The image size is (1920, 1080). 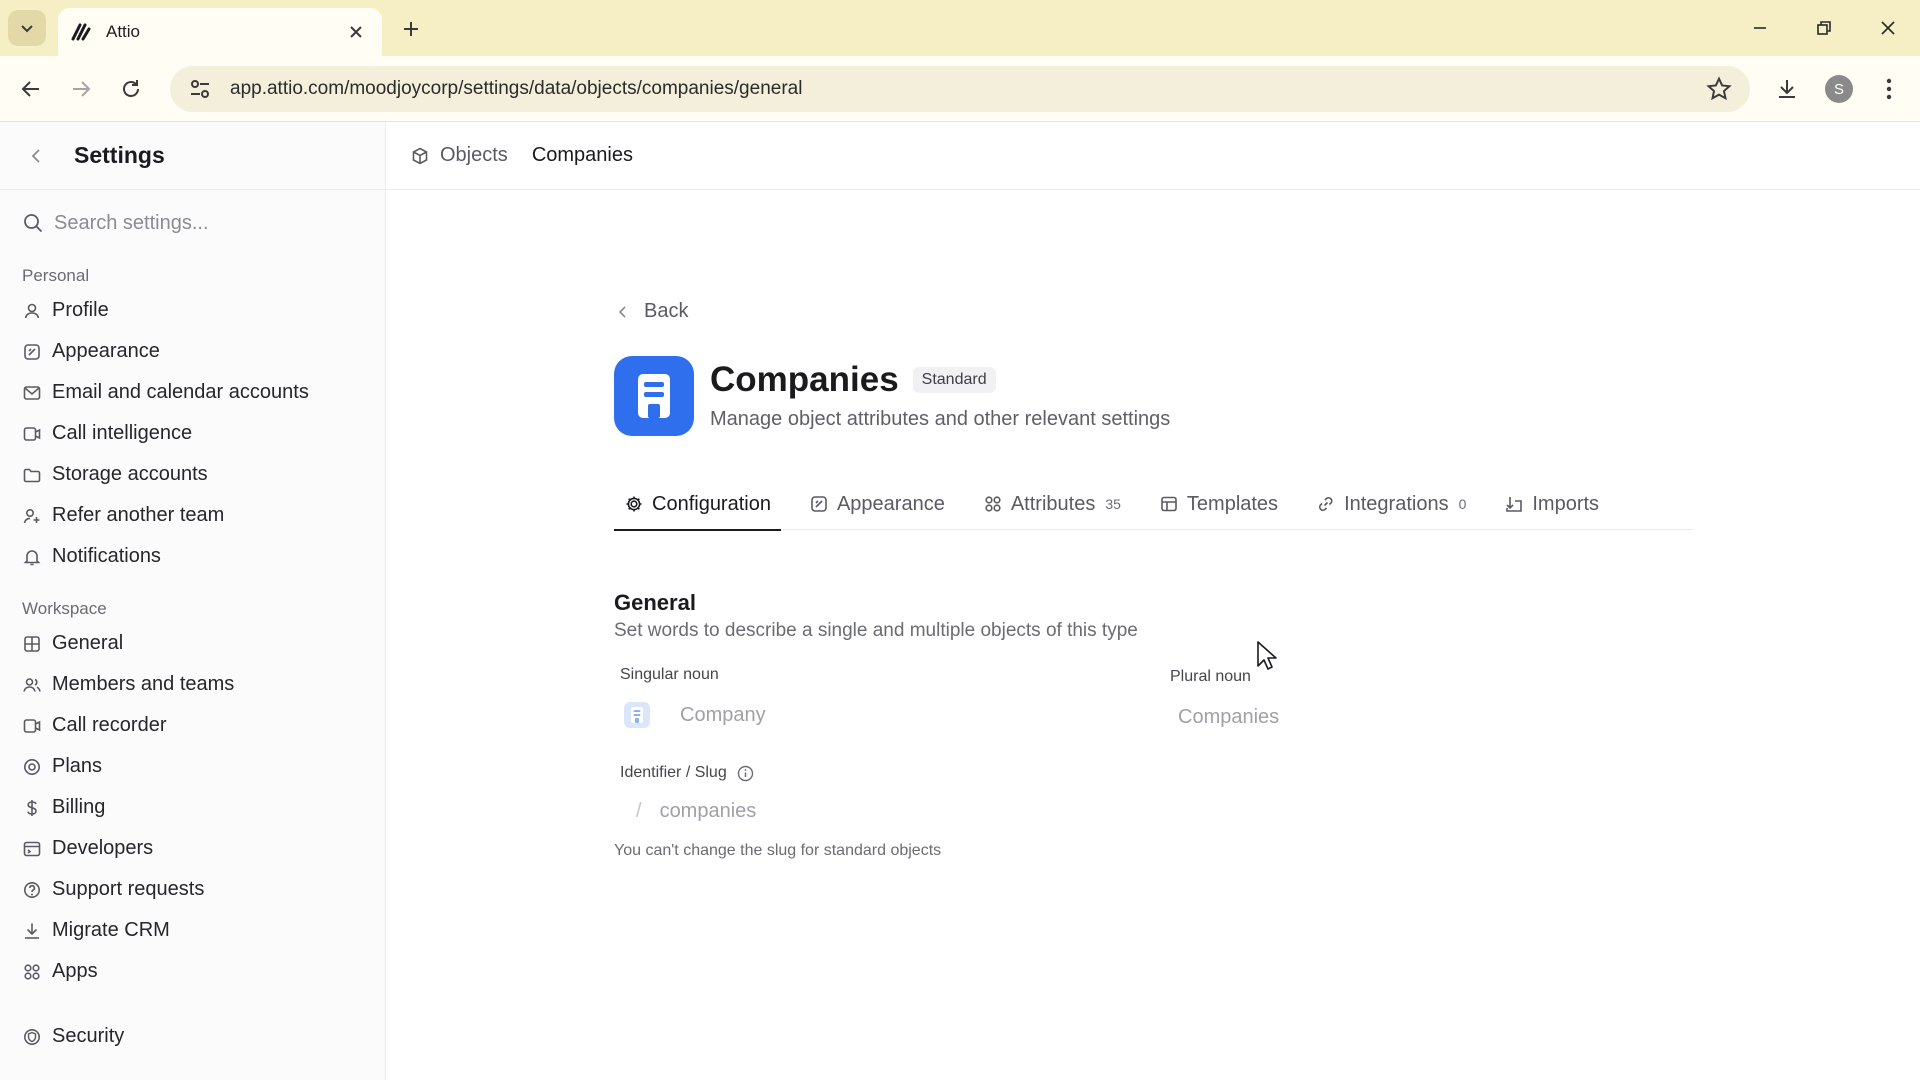 I want to click on sidebar-item-call-intelligence: Call intelligence, so click(x=192, y=433).